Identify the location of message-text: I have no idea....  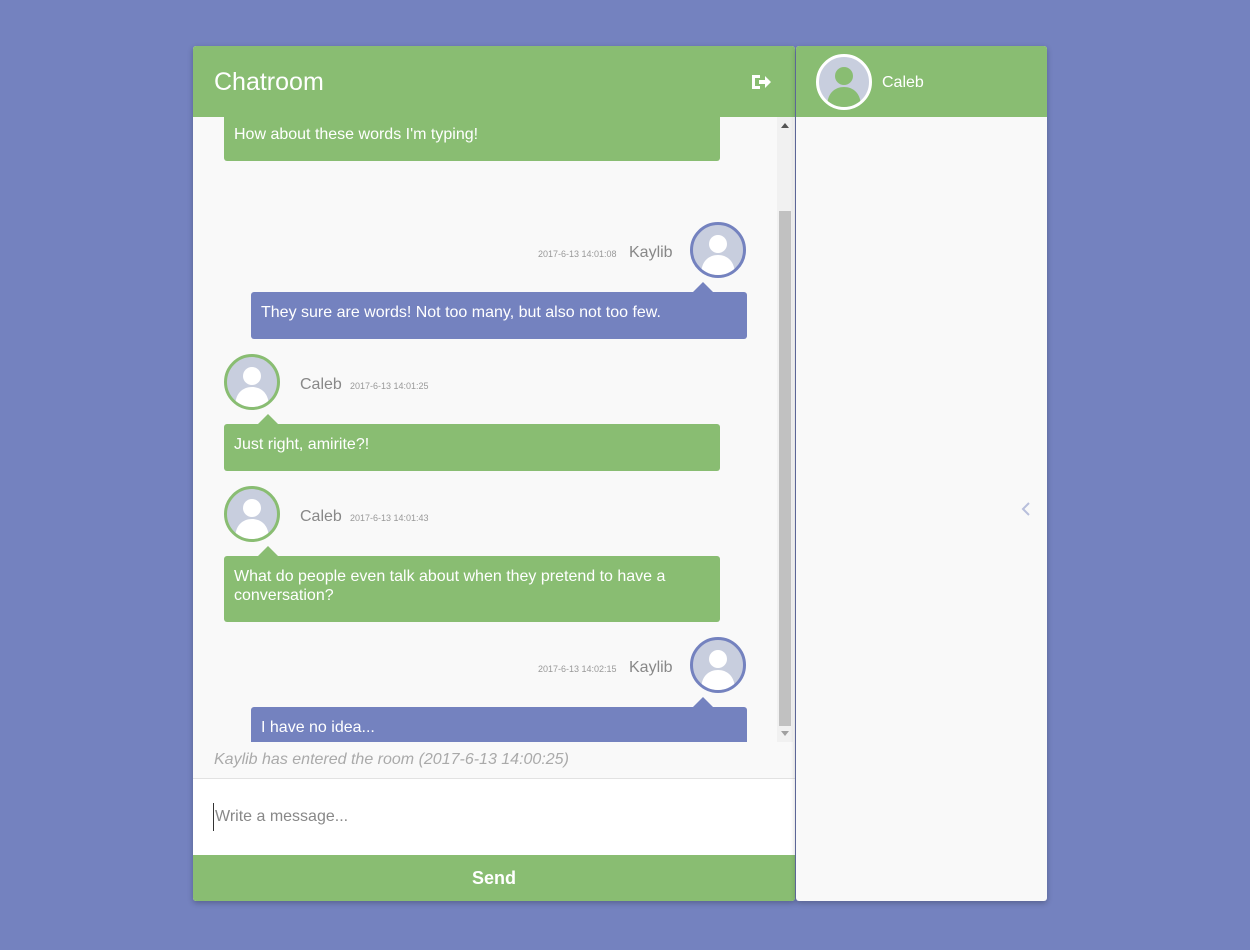
(318, 727).